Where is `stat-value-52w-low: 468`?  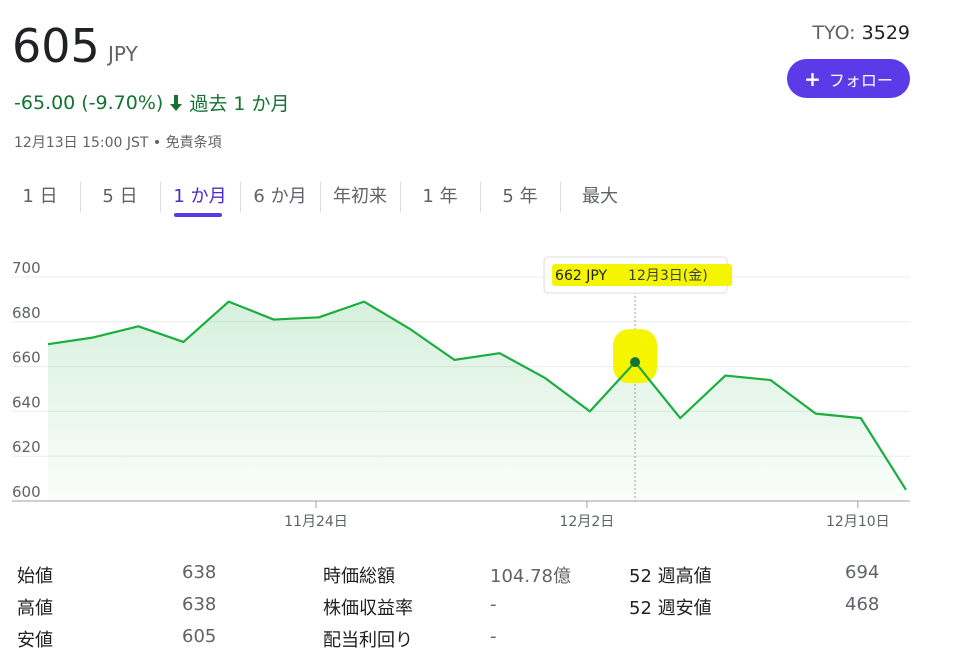 stat-value-52w-low: 468 is located at coordinates (862, 604).